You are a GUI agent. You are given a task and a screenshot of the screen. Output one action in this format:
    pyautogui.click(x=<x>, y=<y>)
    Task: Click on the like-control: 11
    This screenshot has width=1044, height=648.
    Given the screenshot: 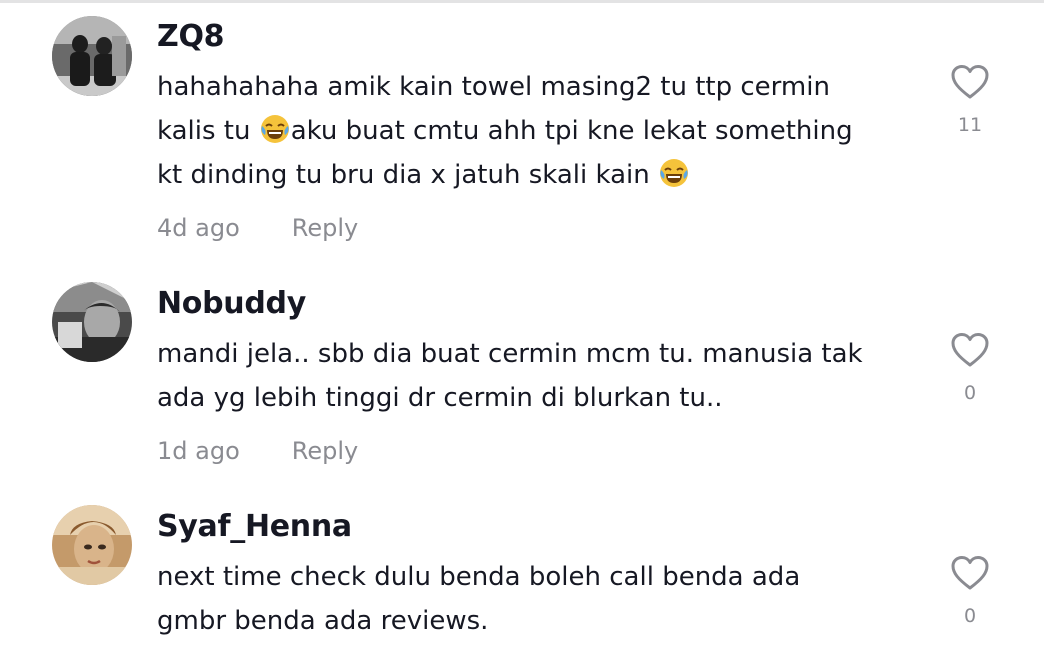 What is the action you would take?
    pyautogui.click(x=970, y=100)
    